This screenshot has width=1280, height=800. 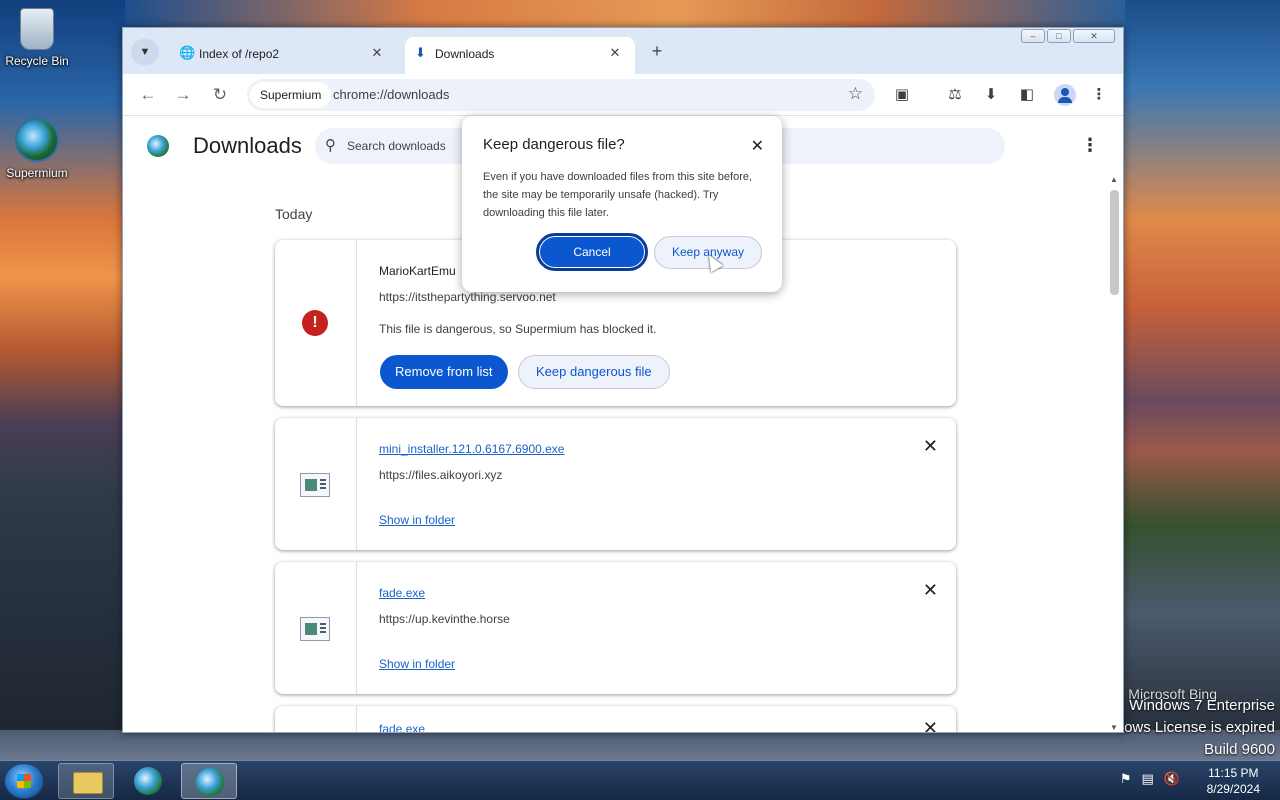 What do you see at coordinates (62, 365) in the screenshot?
I see `desktop-wallpaper-left` at bounding box center [62, 365].